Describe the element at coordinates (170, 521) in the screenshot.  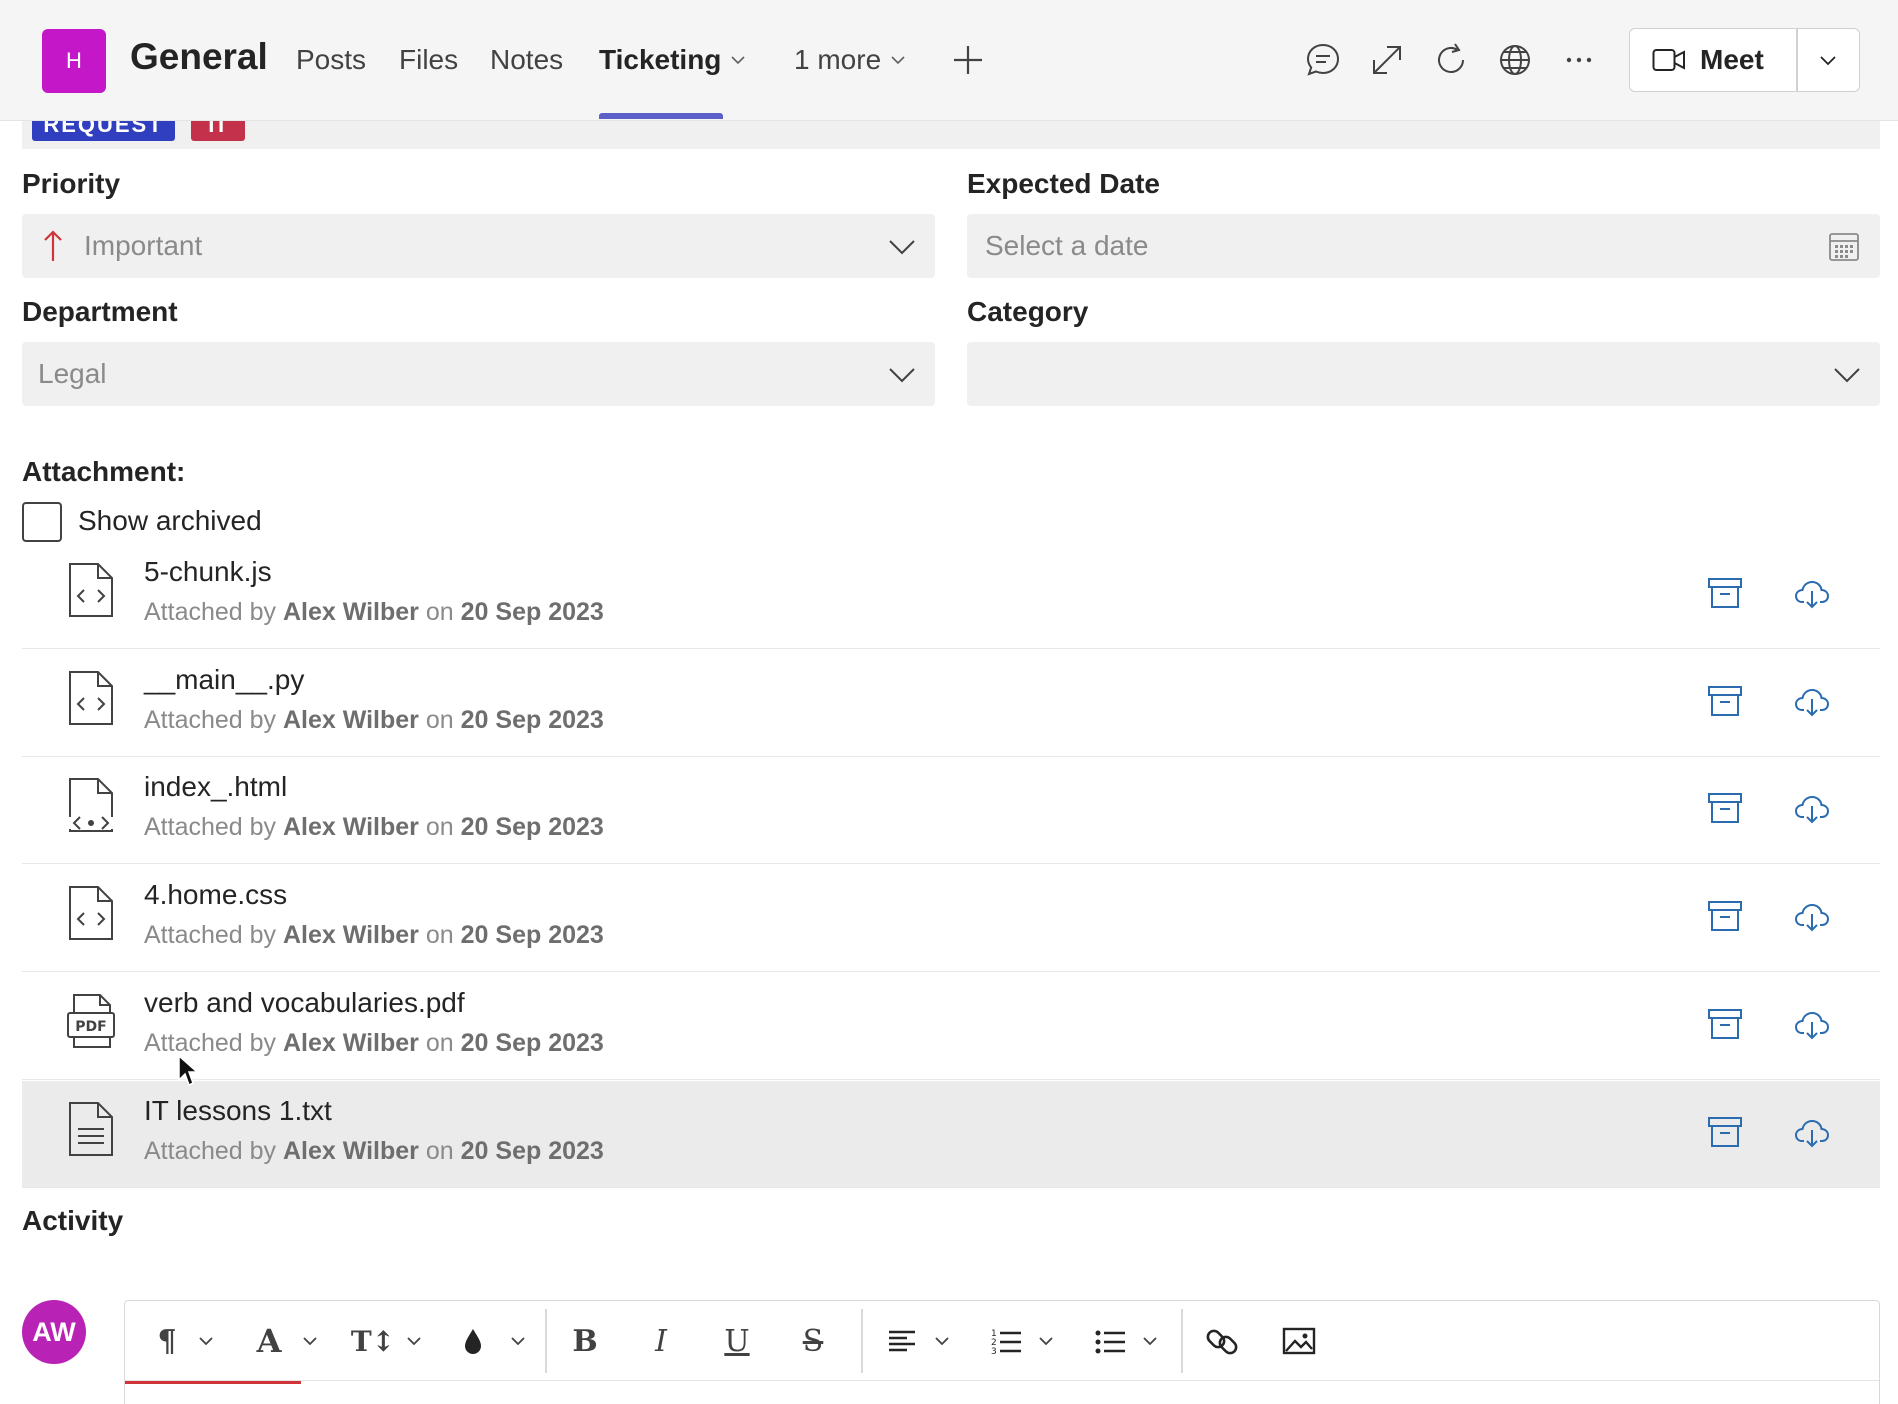
I see `show-archived-label: Show archived` at that location.